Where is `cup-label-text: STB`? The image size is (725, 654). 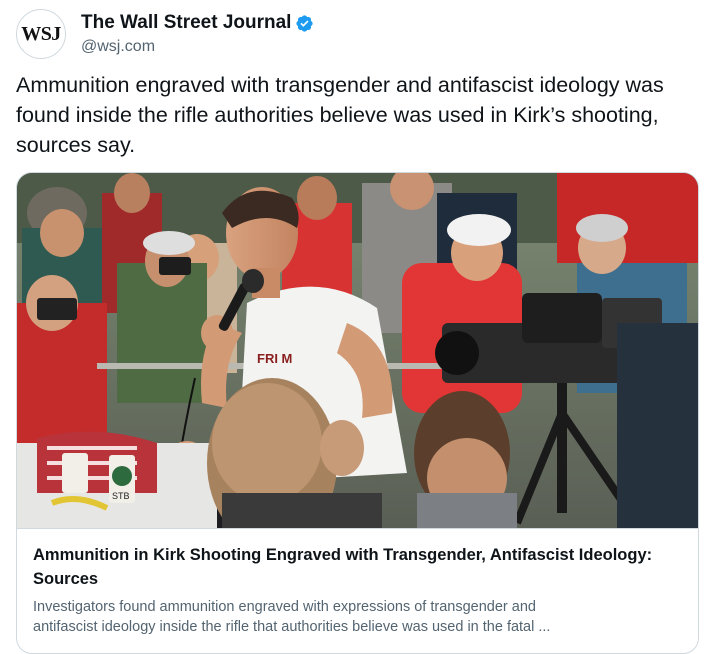 cup-label-text: STB is located at coordinates (121, 496).